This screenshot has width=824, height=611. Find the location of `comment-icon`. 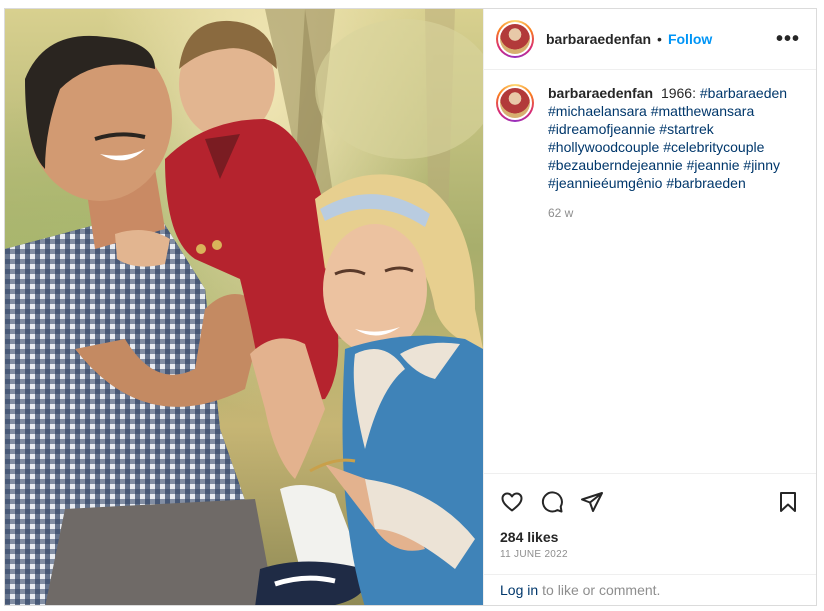

comment-icon is located at coordinates (552, 502).